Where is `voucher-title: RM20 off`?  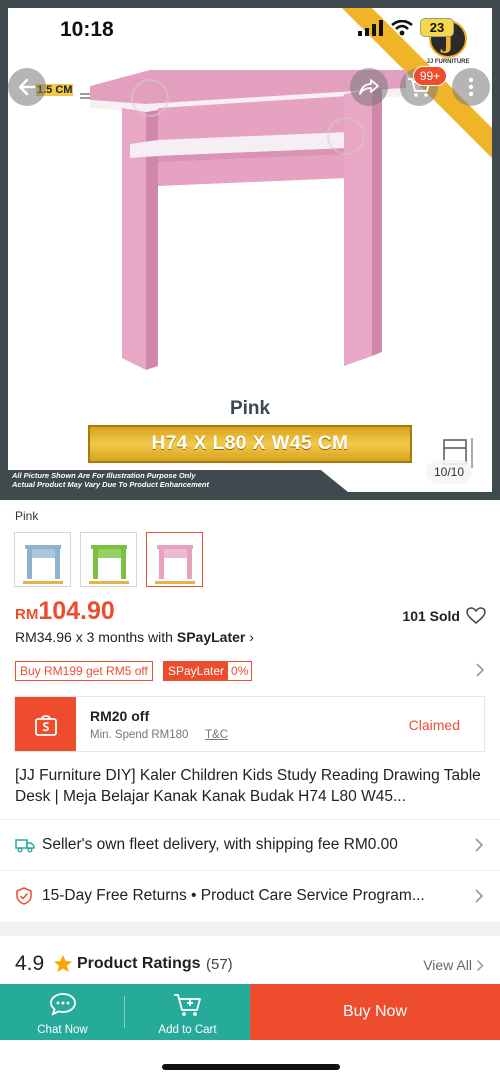 voucher-title: RM20 off is located at coordinates (120, 716).